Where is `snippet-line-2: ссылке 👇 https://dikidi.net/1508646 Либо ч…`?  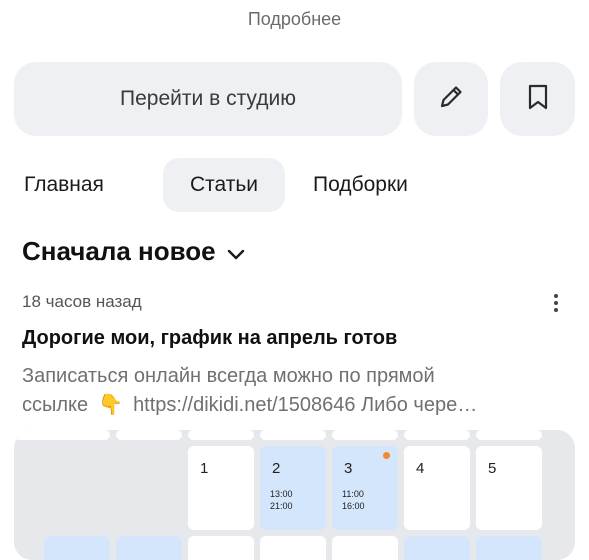 snippet-line-2: ссылке 👇 https://dikidi.net/1508646 Либо ч… is located at coordinates (294, 405).